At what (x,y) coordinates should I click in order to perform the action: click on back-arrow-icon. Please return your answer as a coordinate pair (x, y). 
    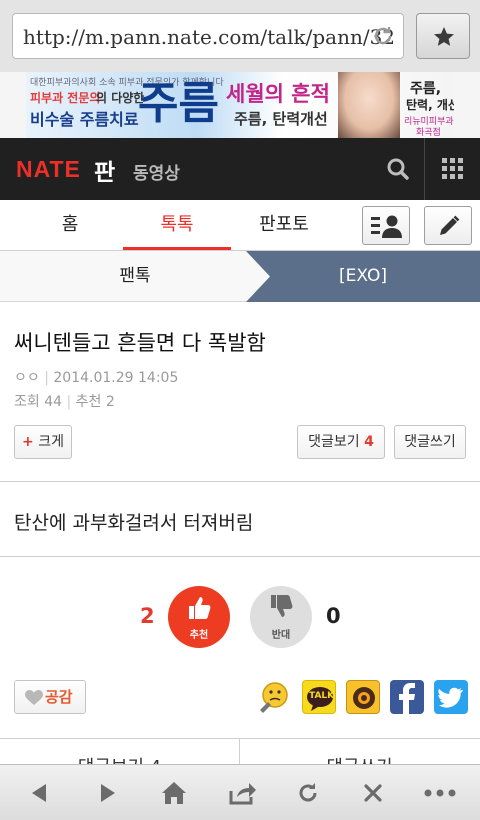
    Looking at the image, I should click on (39, 793).